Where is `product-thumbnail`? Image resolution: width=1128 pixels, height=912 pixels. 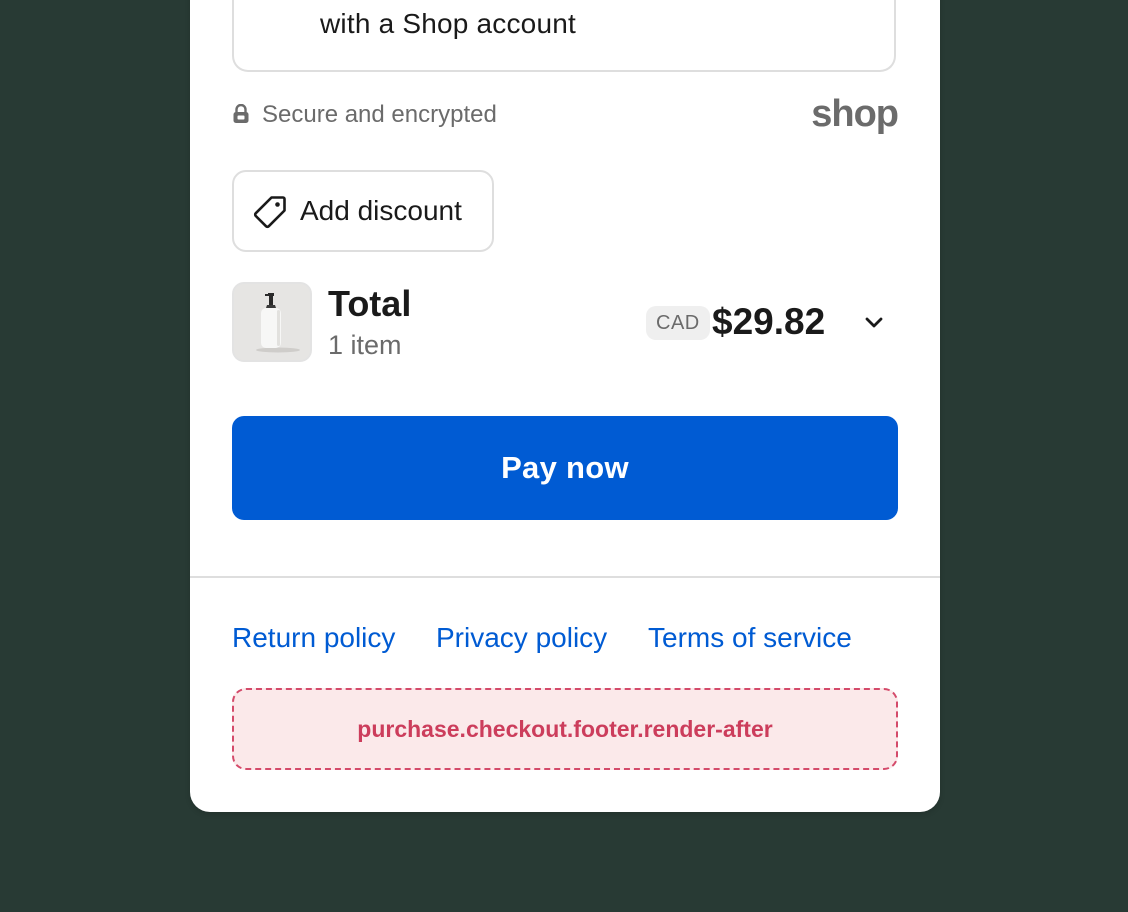
product-thumbnail is located at coordinates (272, 322).